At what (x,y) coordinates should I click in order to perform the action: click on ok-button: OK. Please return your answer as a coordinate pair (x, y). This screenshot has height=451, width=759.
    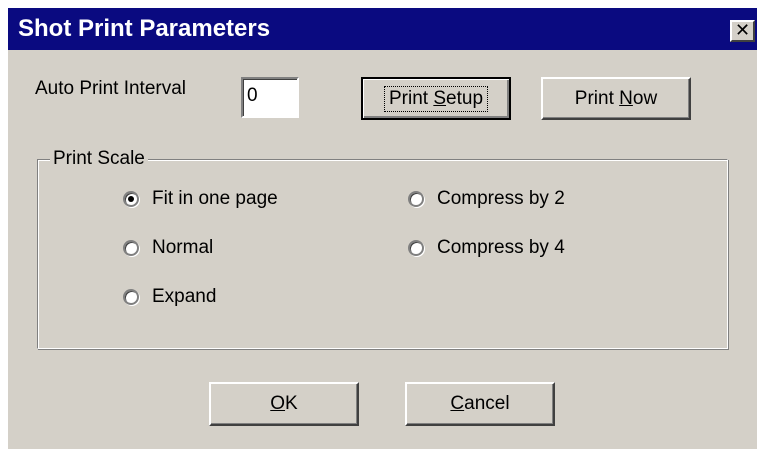
    Looking at the image, I should click on (284, 404).